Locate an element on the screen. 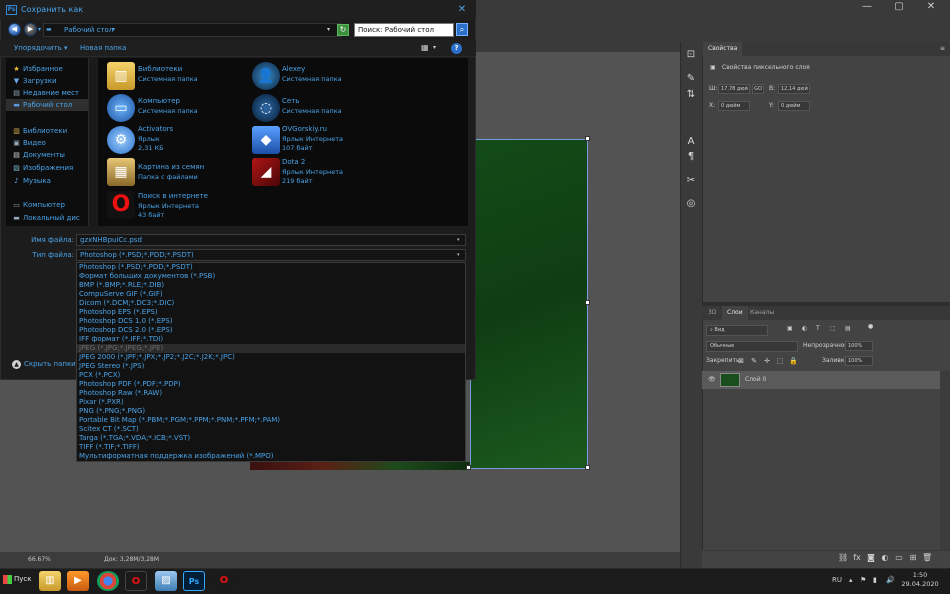  address-path: Рабочий стол is located at coordinates (88, 30).